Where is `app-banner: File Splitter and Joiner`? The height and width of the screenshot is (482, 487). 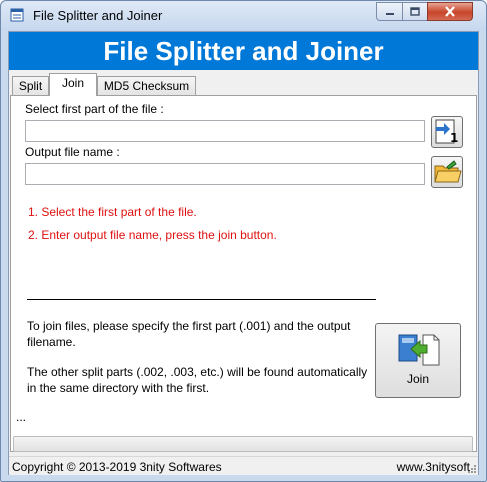
app-banner: File Splitter and Joiner is located at coordinates (243, 51).